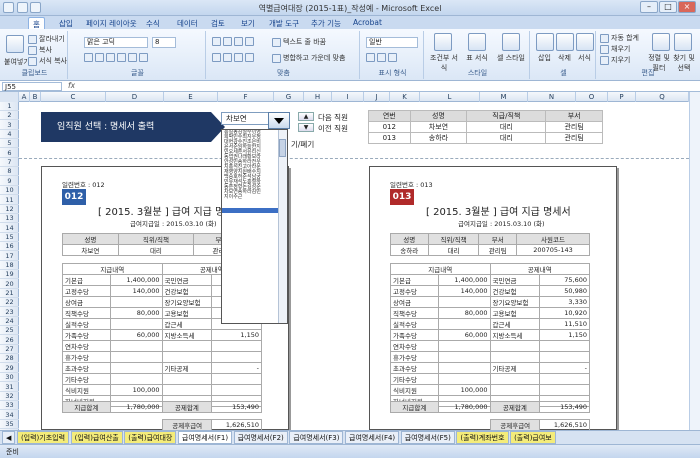  What do you see at coordinates (564, 58) in the screenshot?
I see `delete-cells-button: 삭제` at bounding box center [564, 58].